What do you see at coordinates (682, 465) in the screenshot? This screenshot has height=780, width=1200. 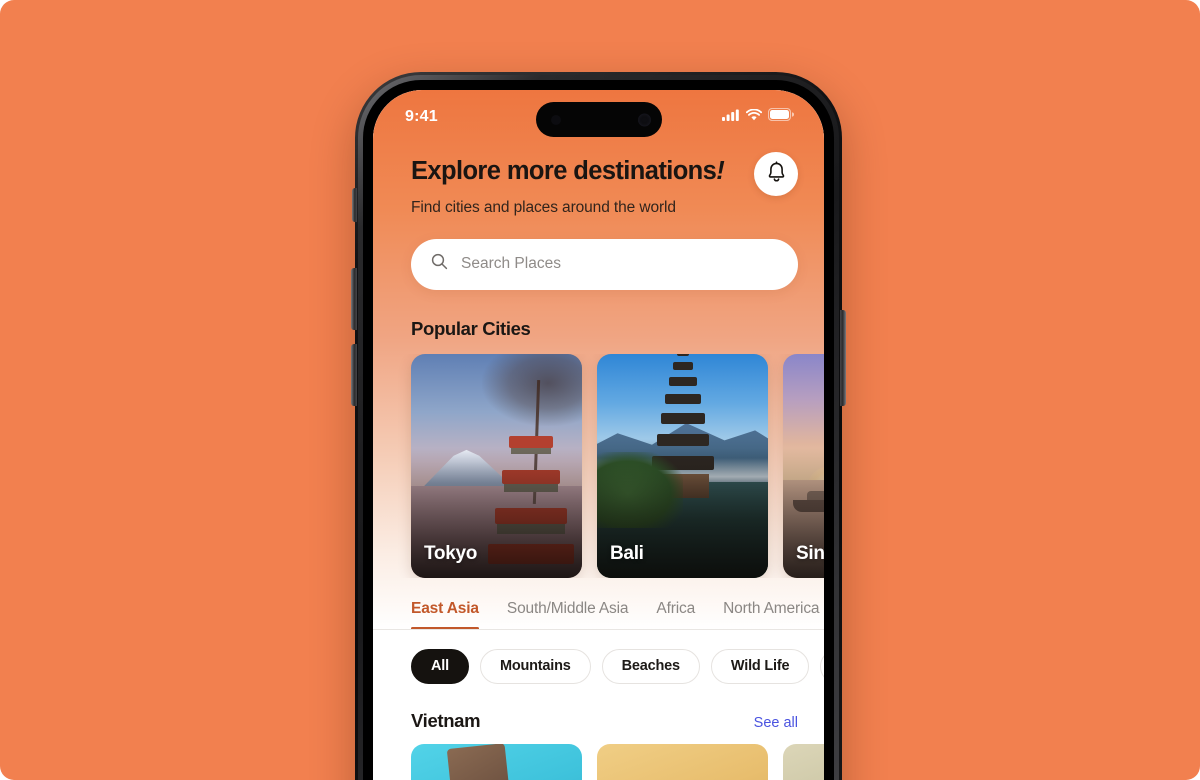 I see `city-card-bali: Bali` at bounding box center [682, 465].